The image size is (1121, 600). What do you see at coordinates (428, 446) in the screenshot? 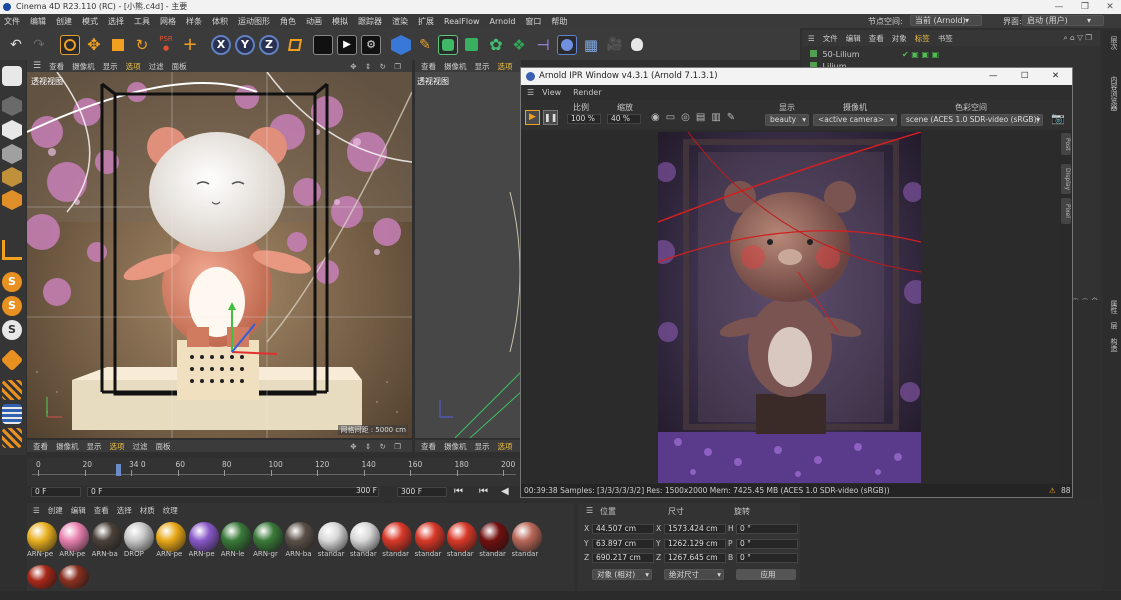
I see `vpb2-menu-view: 查看` at bounding box center [428, 446].